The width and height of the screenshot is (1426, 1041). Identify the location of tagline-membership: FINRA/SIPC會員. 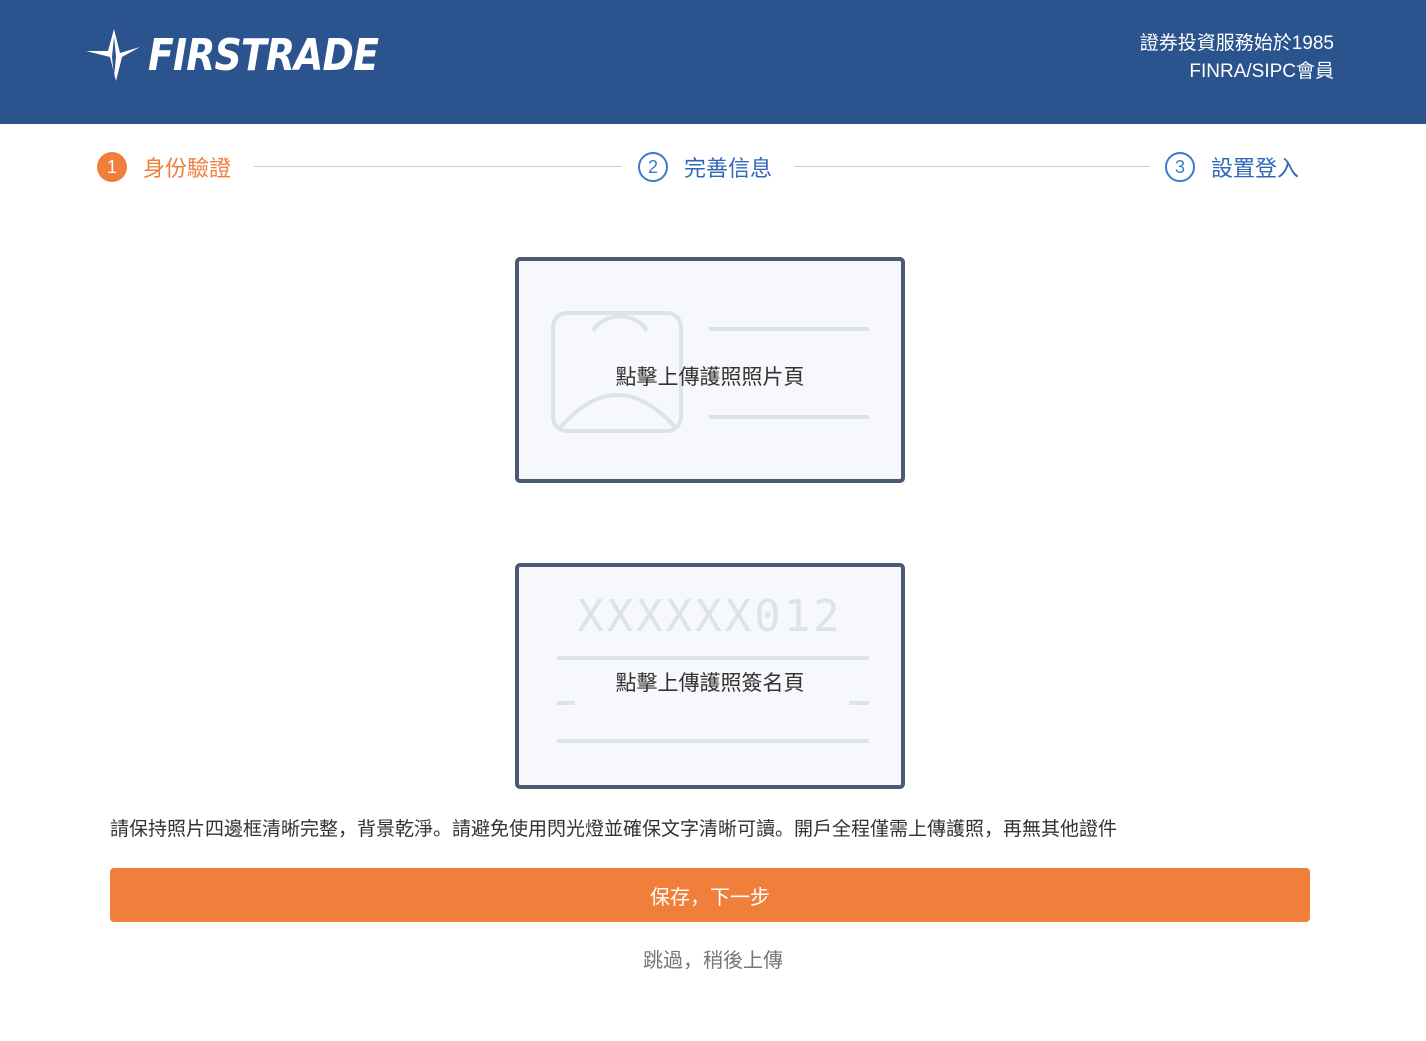
(1261, 71).